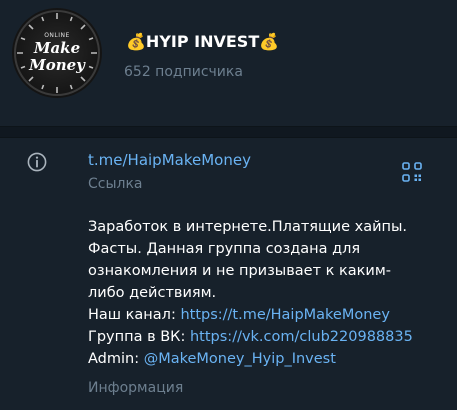  Describe the element at coordinates (203, 41) in the screenshot. I see `channel-title: 💰HYIP INVEST💰` at that location.